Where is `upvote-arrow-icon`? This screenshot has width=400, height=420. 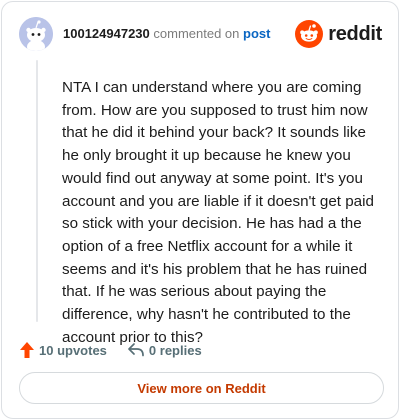 upvote-arrow-icon is located at coordinates (27, 350).